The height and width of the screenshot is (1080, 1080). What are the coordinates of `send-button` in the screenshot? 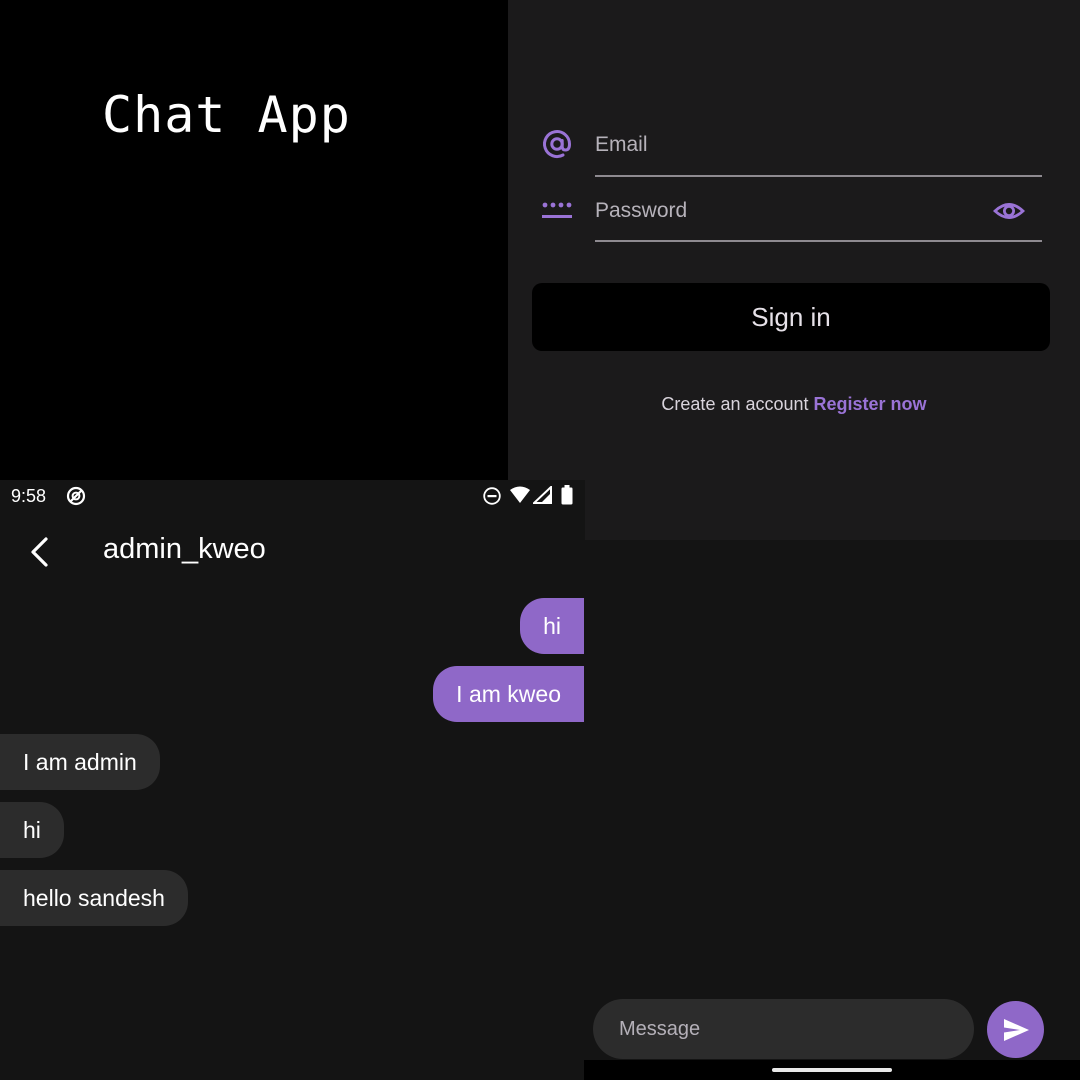 It's located at (1015, 1029).